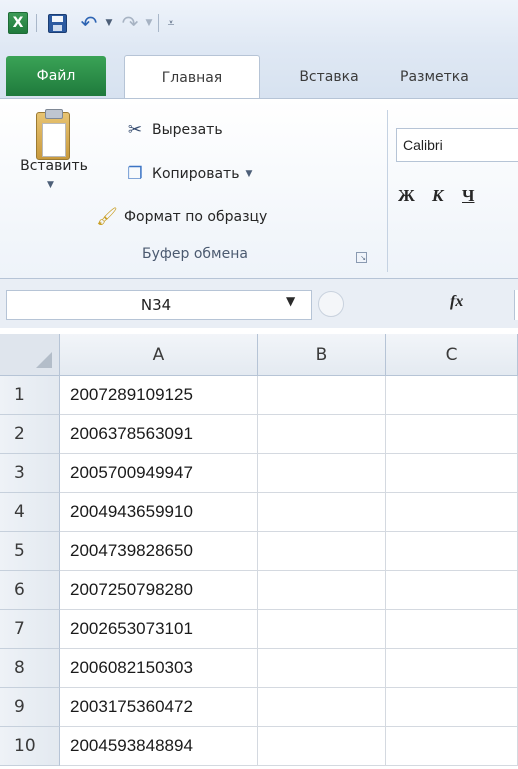 Image resolution: width=518 pixels, height=769 pixels. I want to click on paste-button: Вставить, so click(54, 166).